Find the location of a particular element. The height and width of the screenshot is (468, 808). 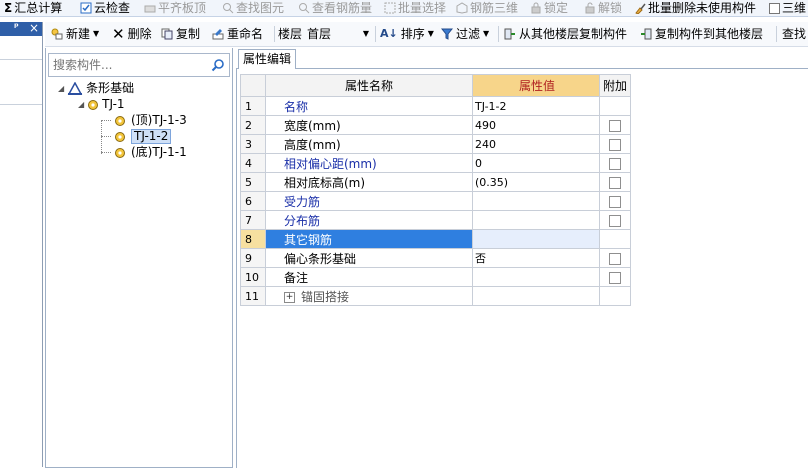

property-value-cell: 0 is located at coordinates (536, 163).